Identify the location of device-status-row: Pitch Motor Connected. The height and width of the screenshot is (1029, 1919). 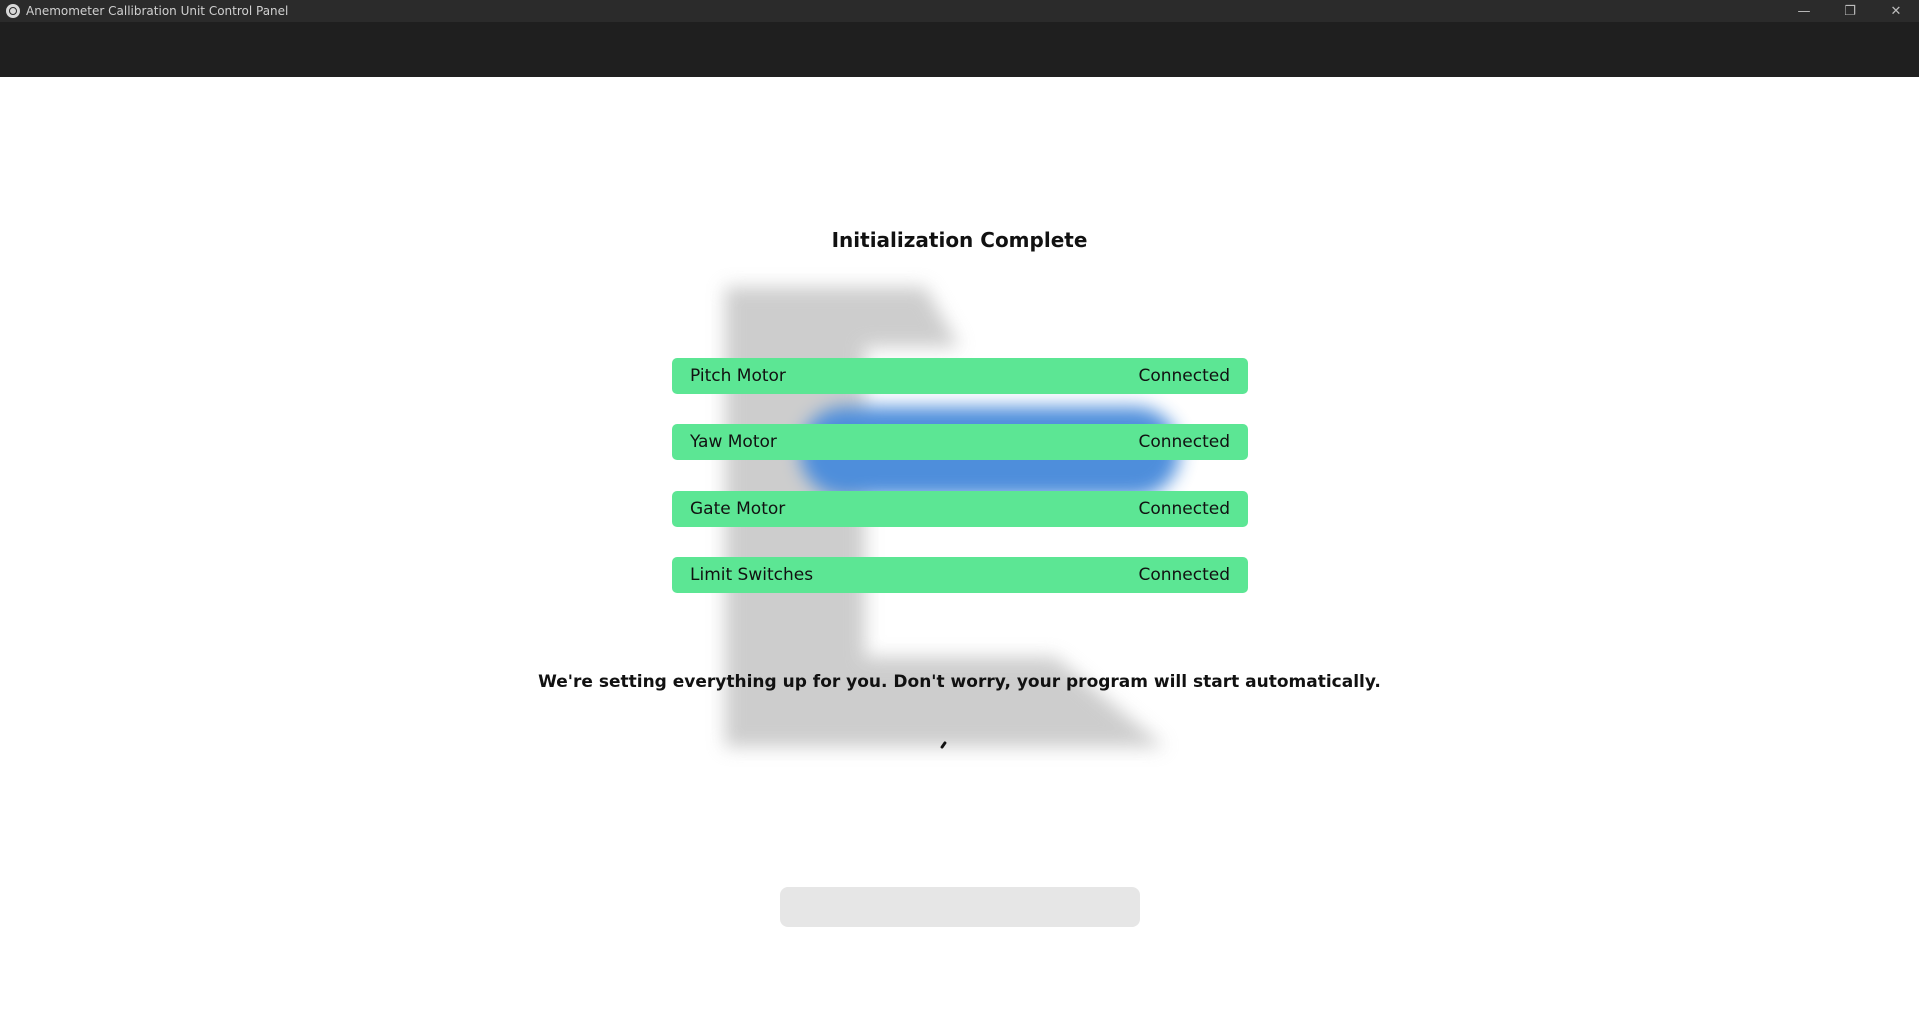
(960, 376).